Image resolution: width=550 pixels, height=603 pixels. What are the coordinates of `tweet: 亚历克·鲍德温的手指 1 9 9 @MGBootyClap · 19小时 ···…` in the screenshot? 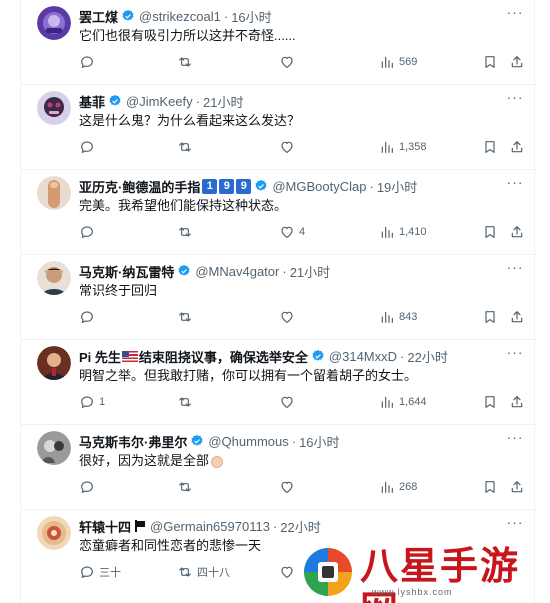 It's located at (278, 212).